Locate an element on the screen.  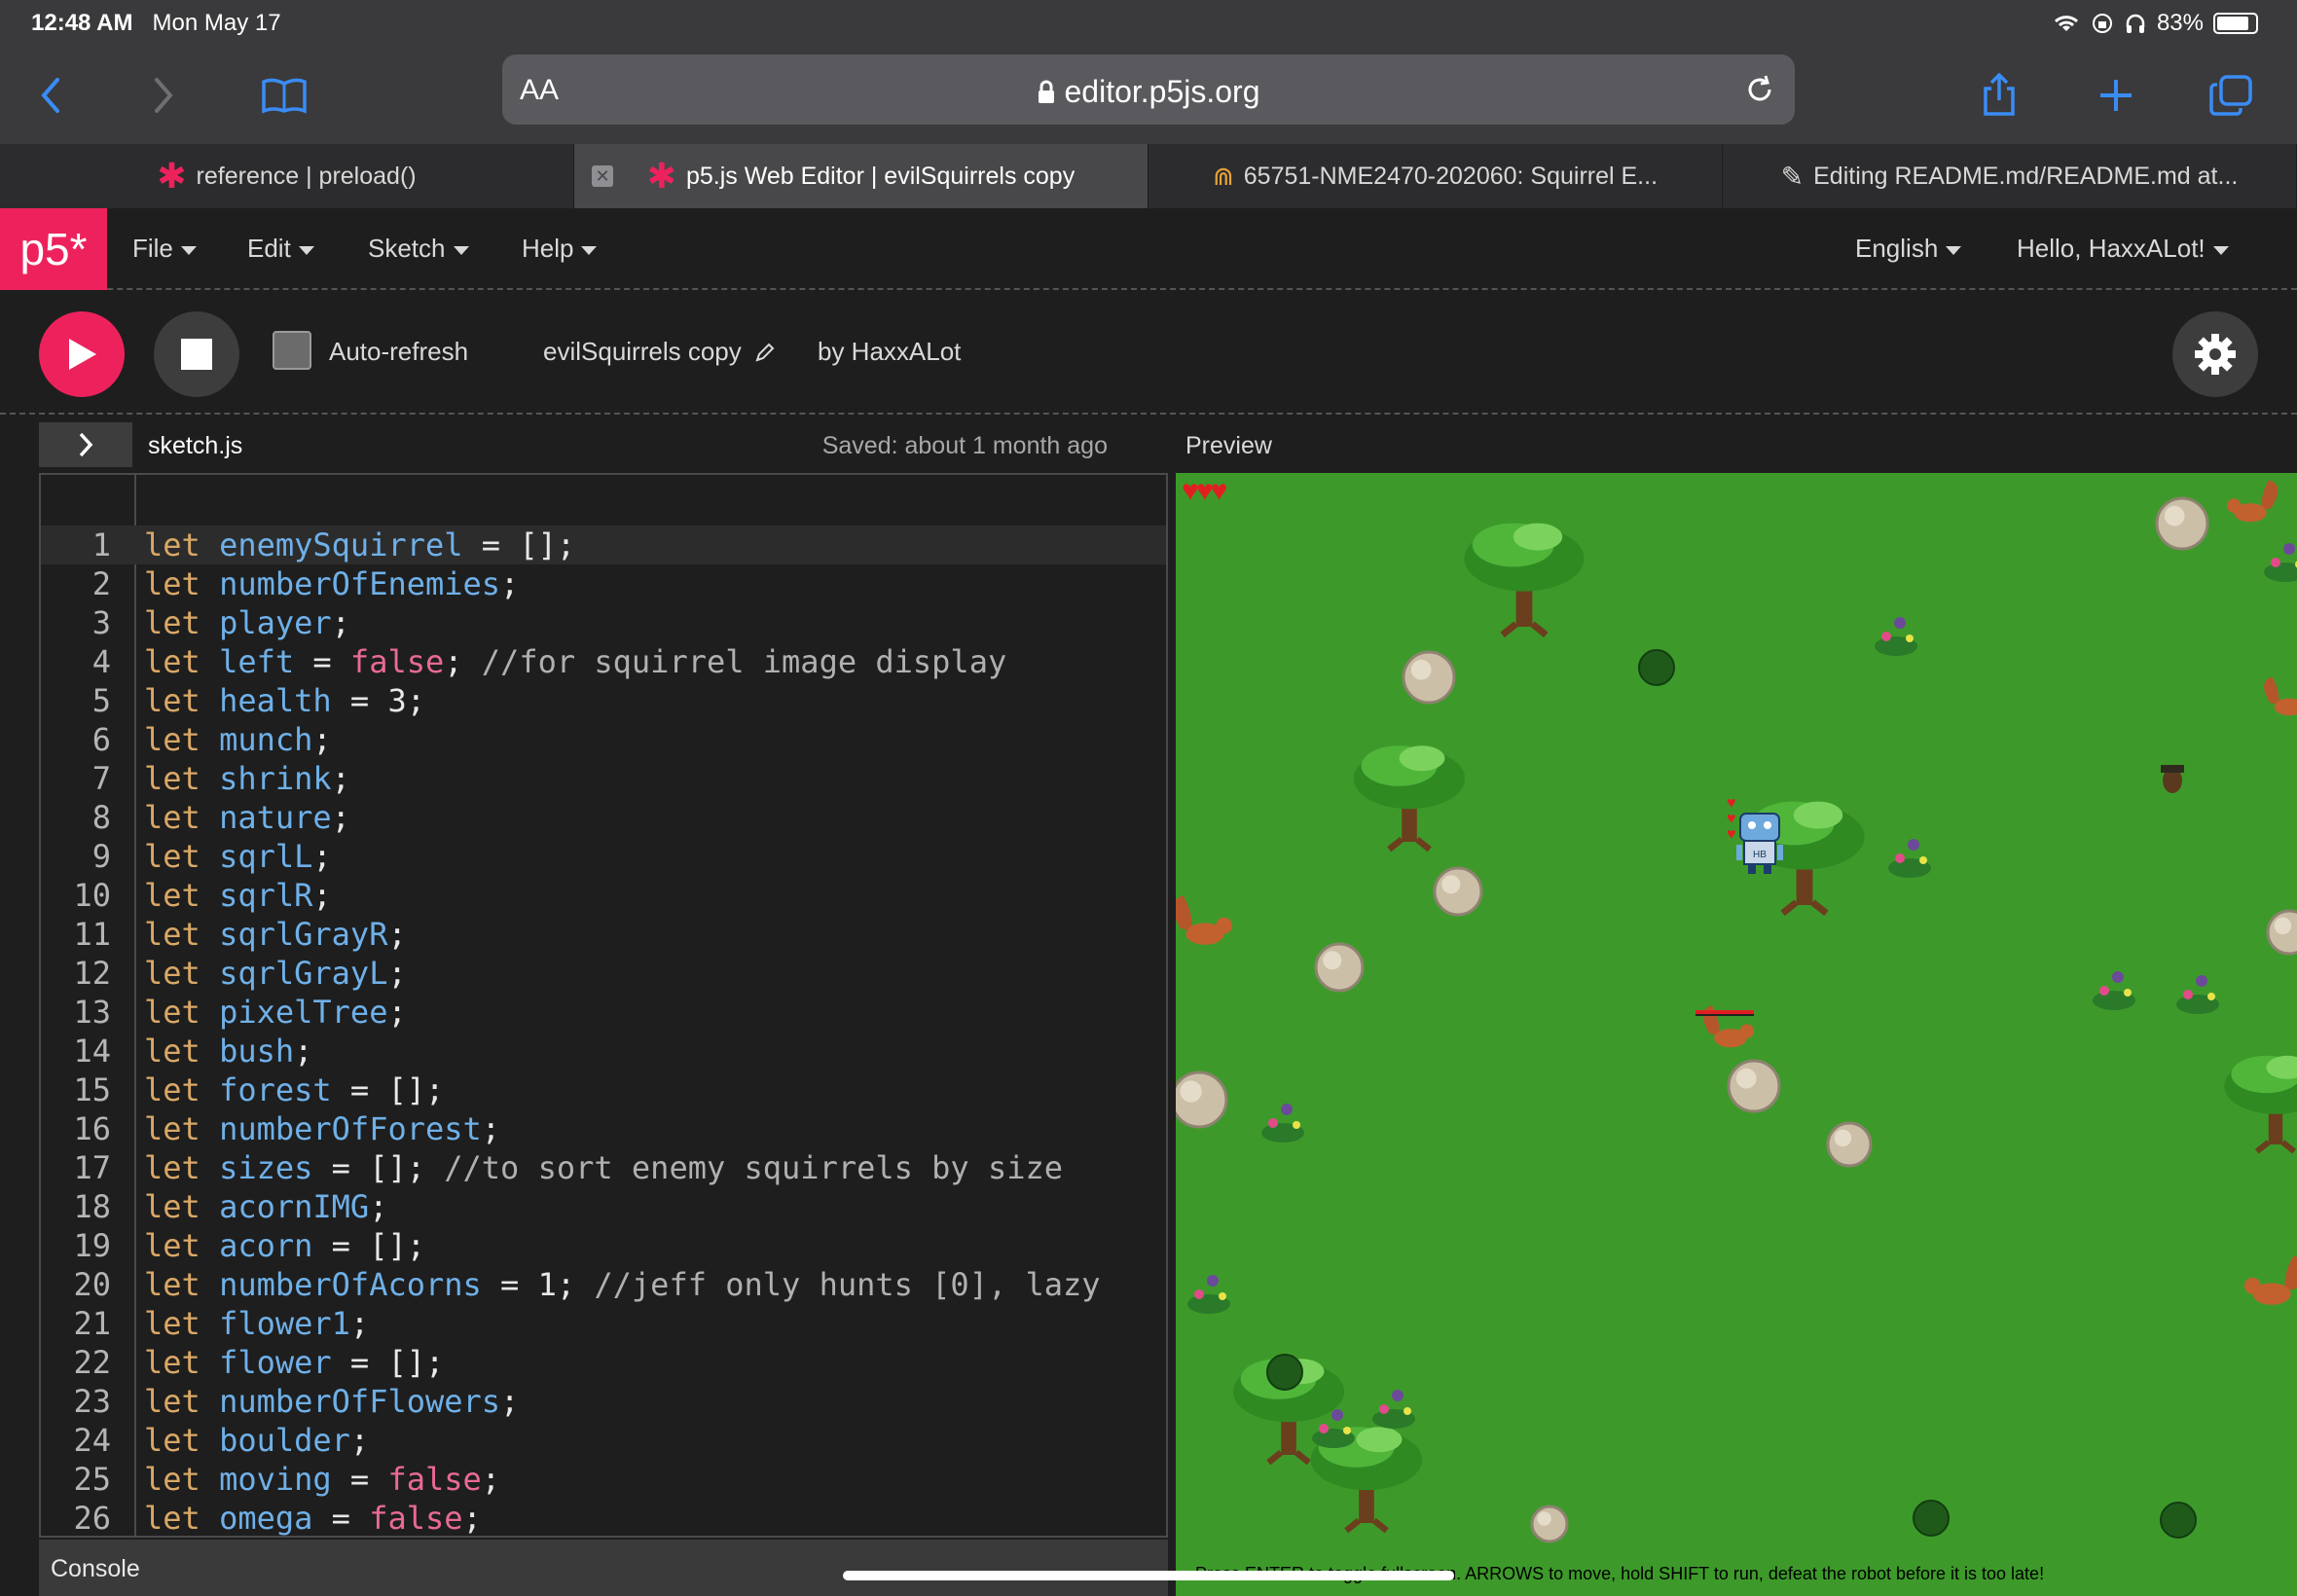
play-button is located at coordinates (82, 354).